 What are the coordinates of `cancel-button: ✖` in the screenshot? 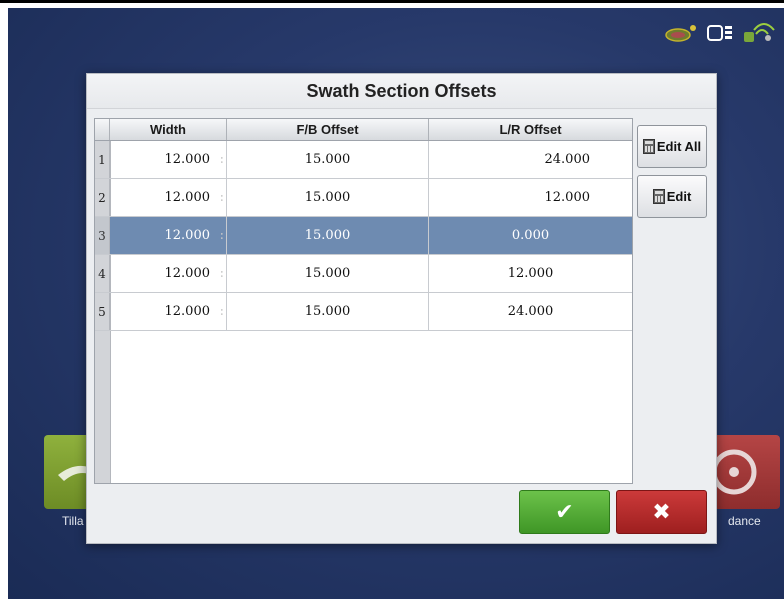 It's located at (661, 512).